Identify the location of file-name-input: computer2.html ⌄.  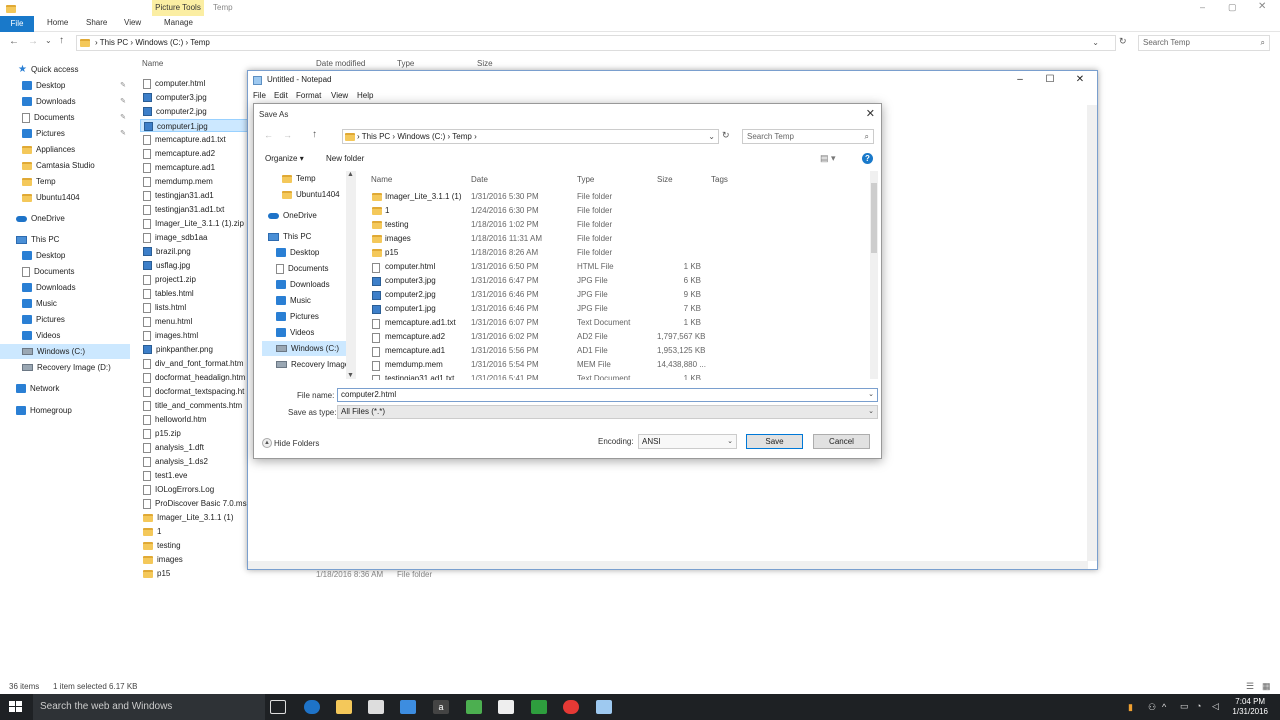
(607, 395).